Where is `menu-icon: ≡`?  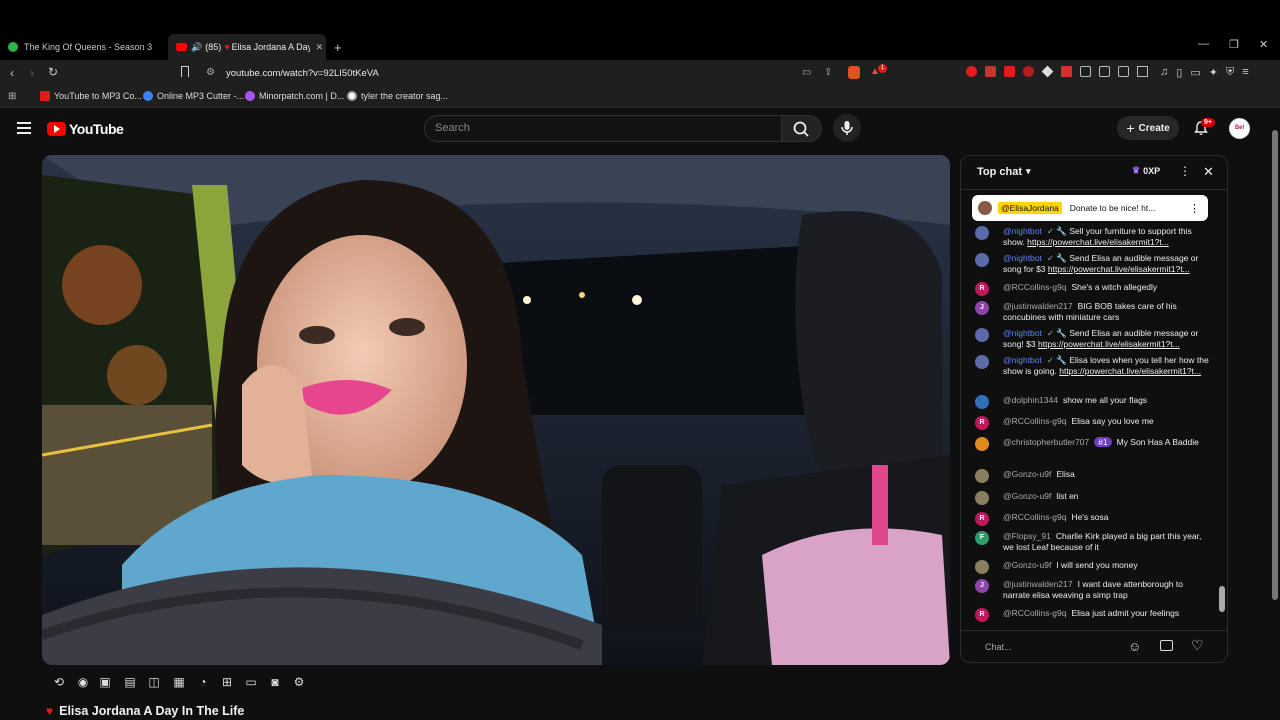
menu-icon: ≡ is located at coordinates (1245, 72).